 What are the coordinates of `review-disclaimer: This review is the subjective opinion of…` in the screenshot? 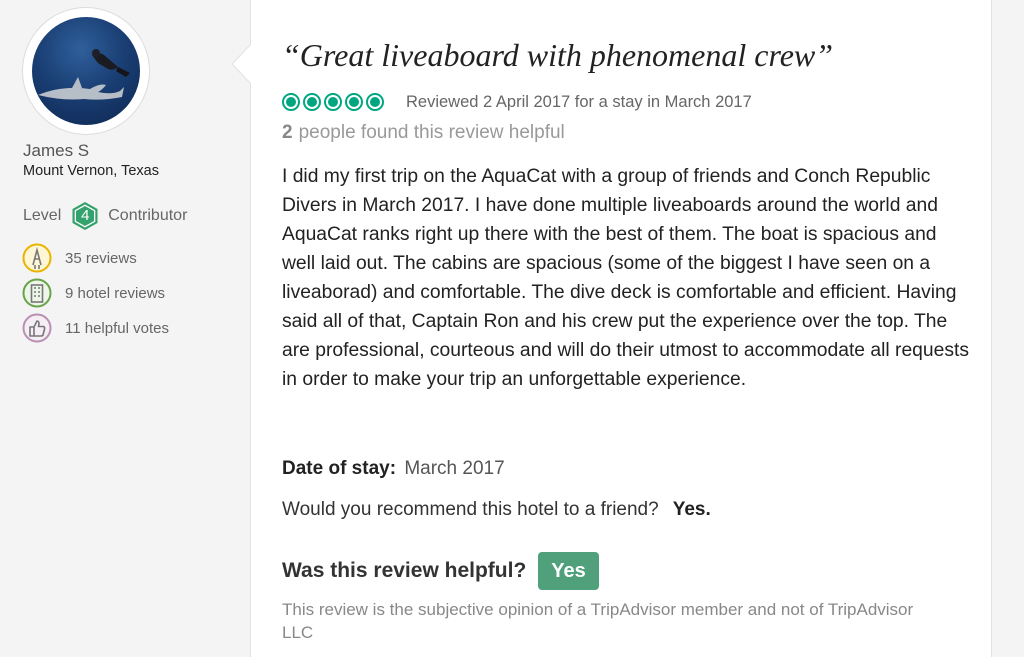 It's located at (598, 621).